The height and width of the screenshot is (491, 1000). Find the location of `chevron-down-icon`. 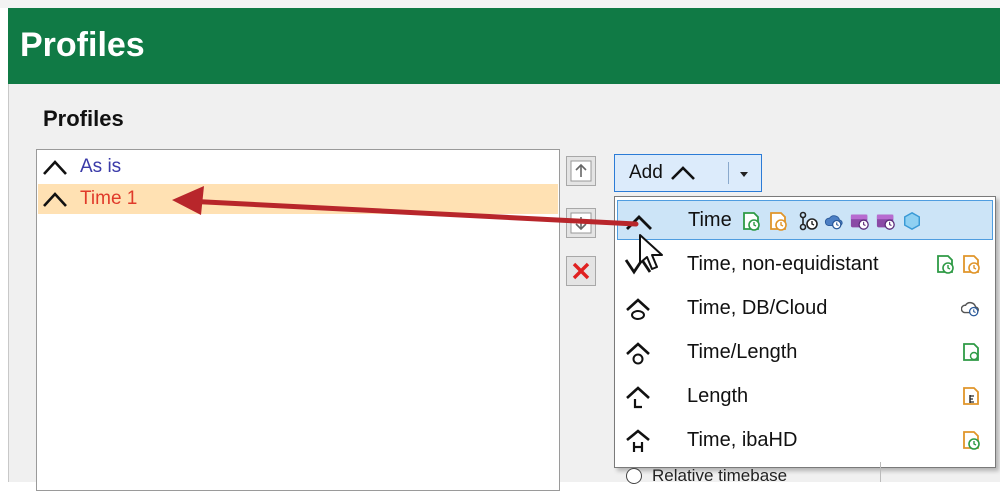

chevron-down-icon is located at coordinates (744, 174).